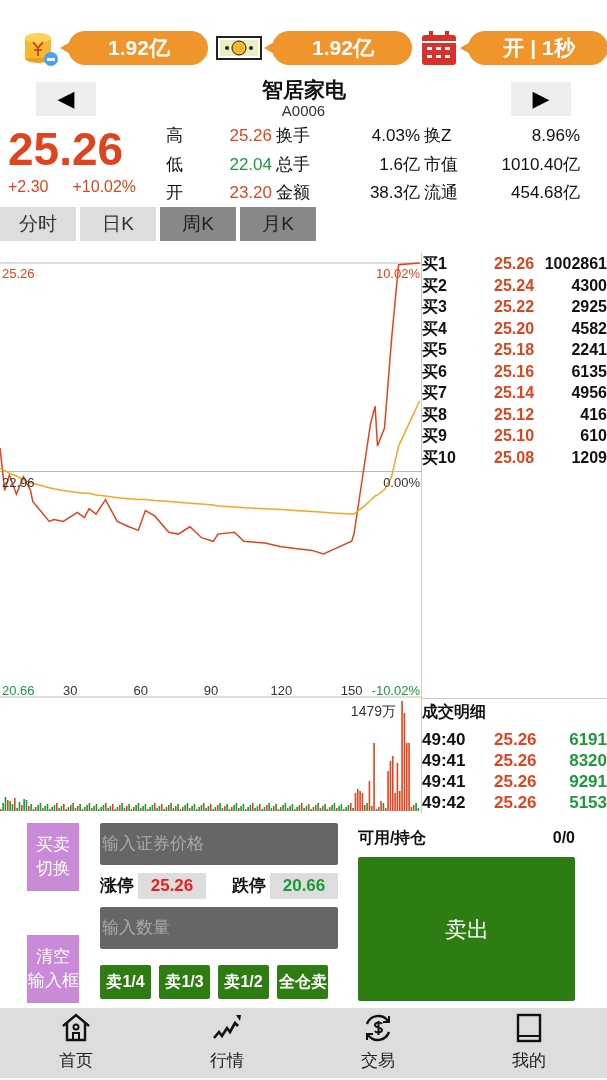 The image size is (607, 1080). I want to click on stat-value: 38.3亿, so click(394, 193).